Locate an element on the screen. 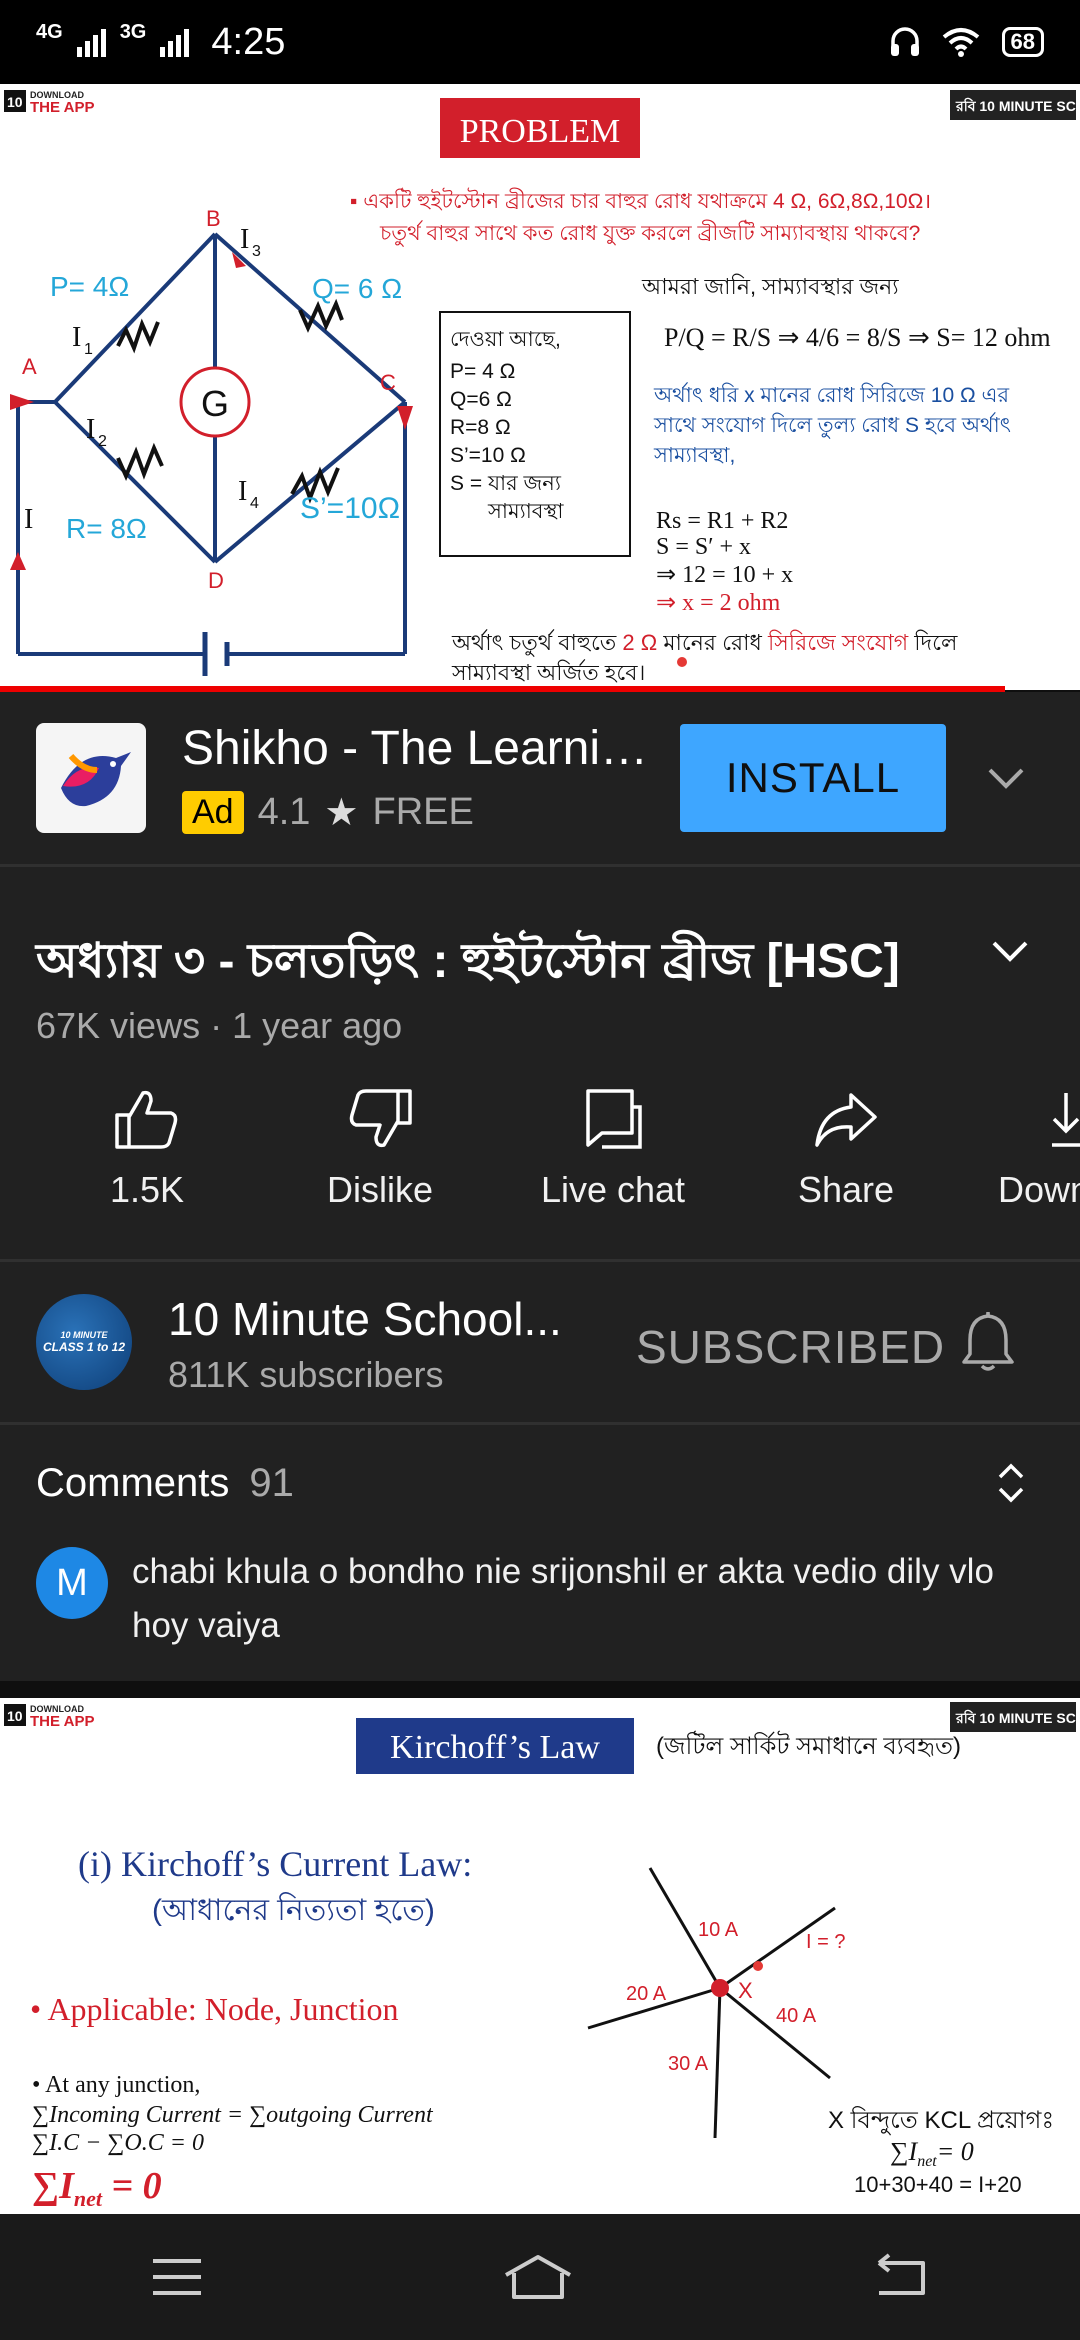 This screenshot has width=1080, height=2340. comments-count: 91 is located at coordinates (271, 1483).